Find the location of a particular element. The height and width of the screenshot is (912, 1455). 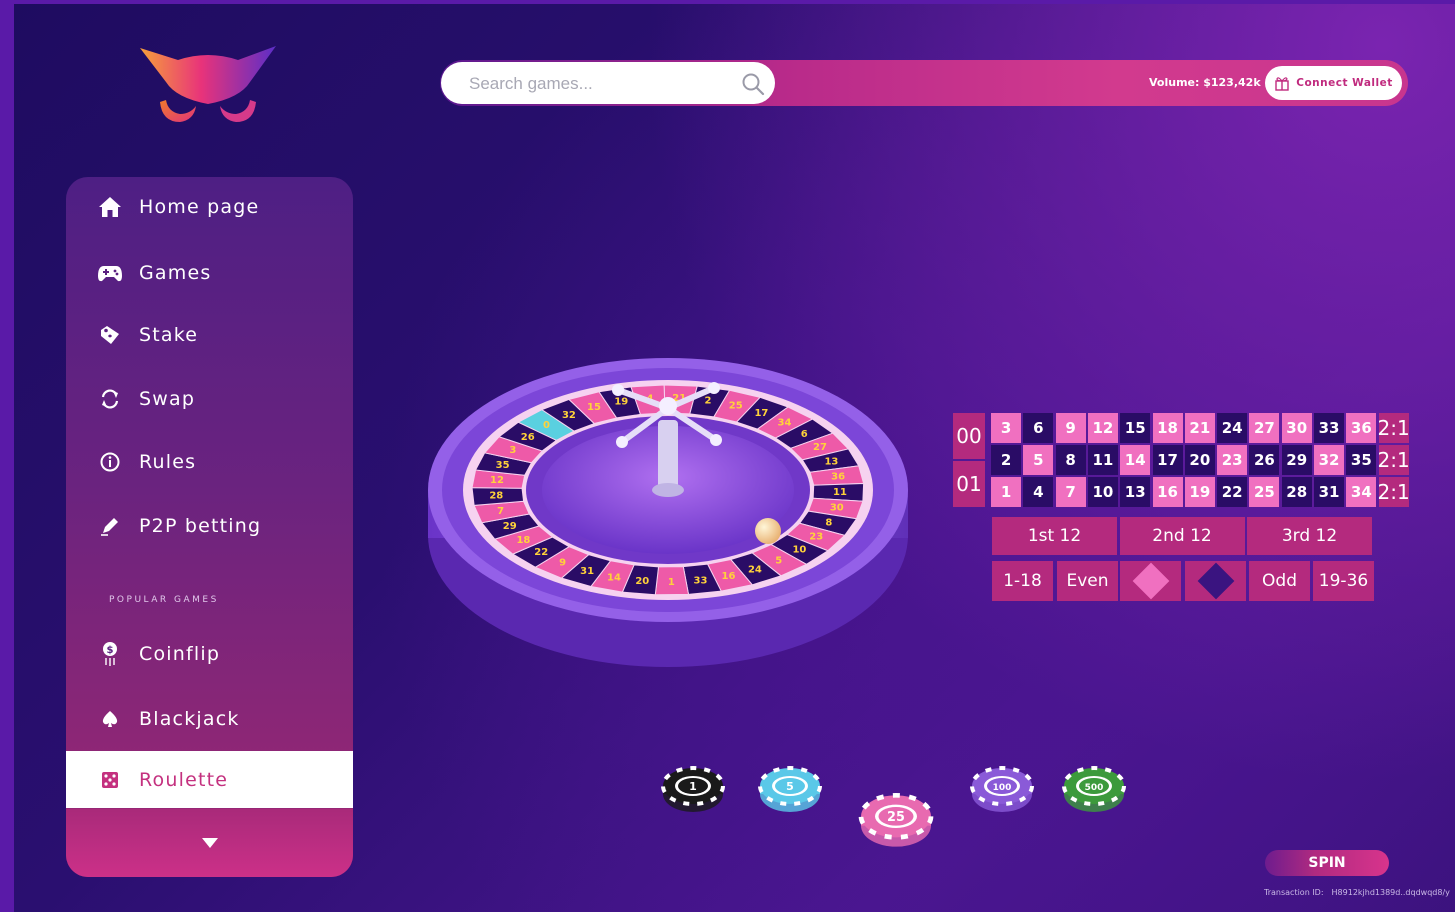

bet-cell-column-3: 2:1 is located at coordinates (1394, 492).